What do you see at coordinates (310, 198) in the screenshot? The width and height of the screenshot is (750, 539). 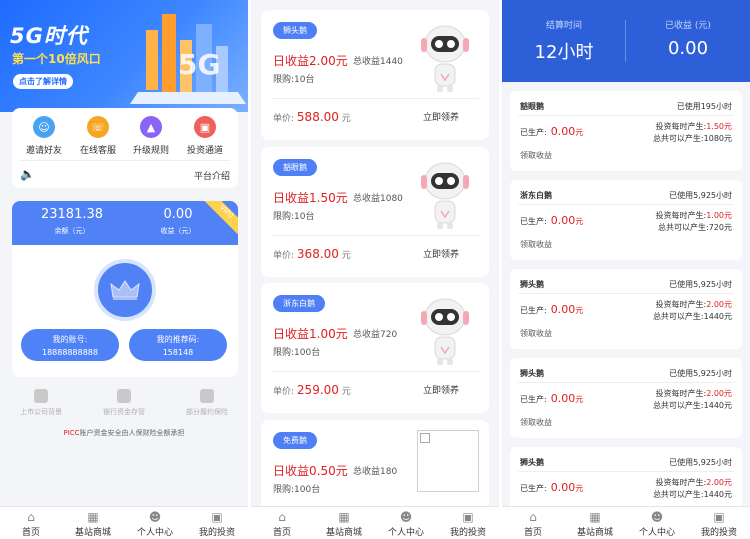 I see `daily-income: 日收益1.50元` at bounding box center [310, 198].